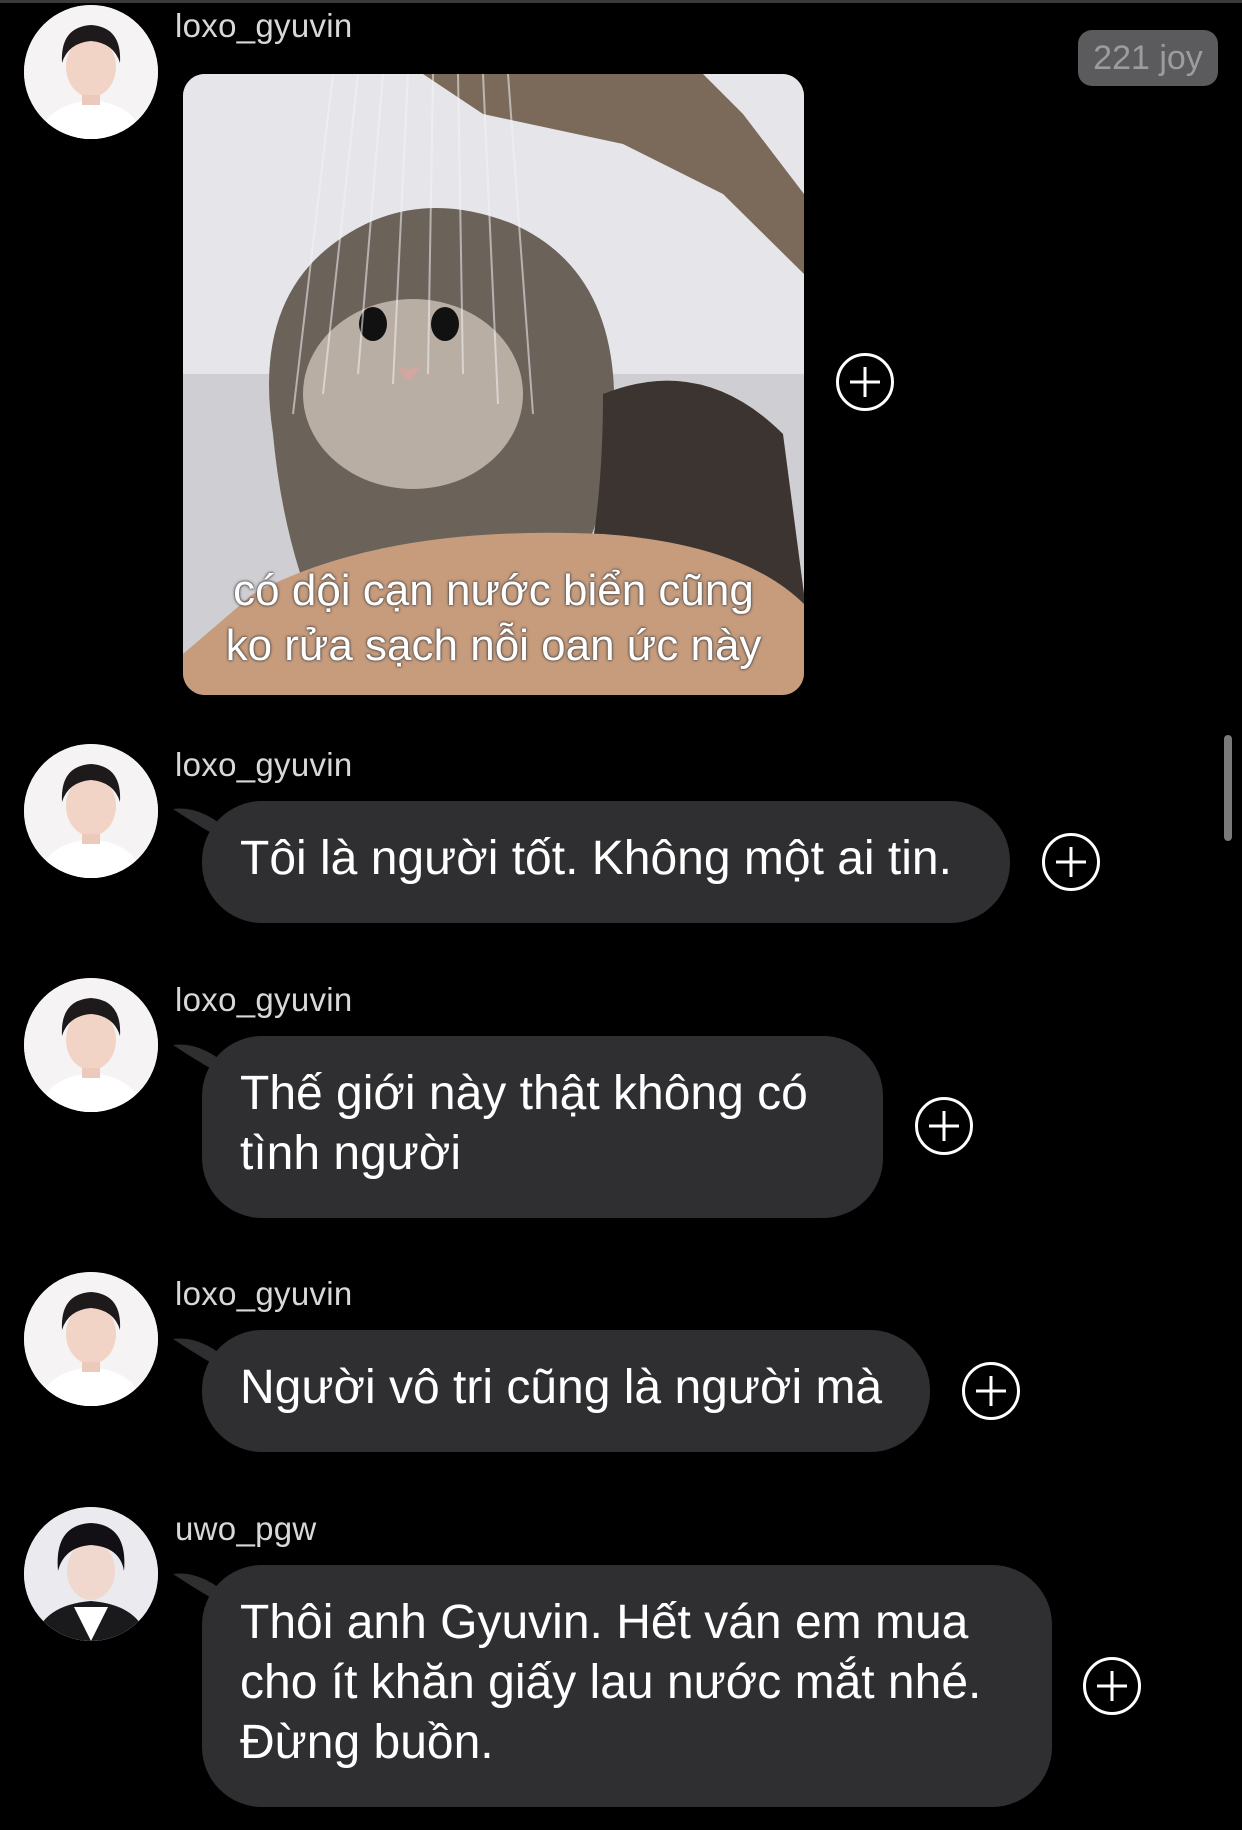  Describe the element at coordinates (493, 645) in the screenshot. I see `meme-caption-line: ko rửa sạch nỗi oan ức này` at that location.